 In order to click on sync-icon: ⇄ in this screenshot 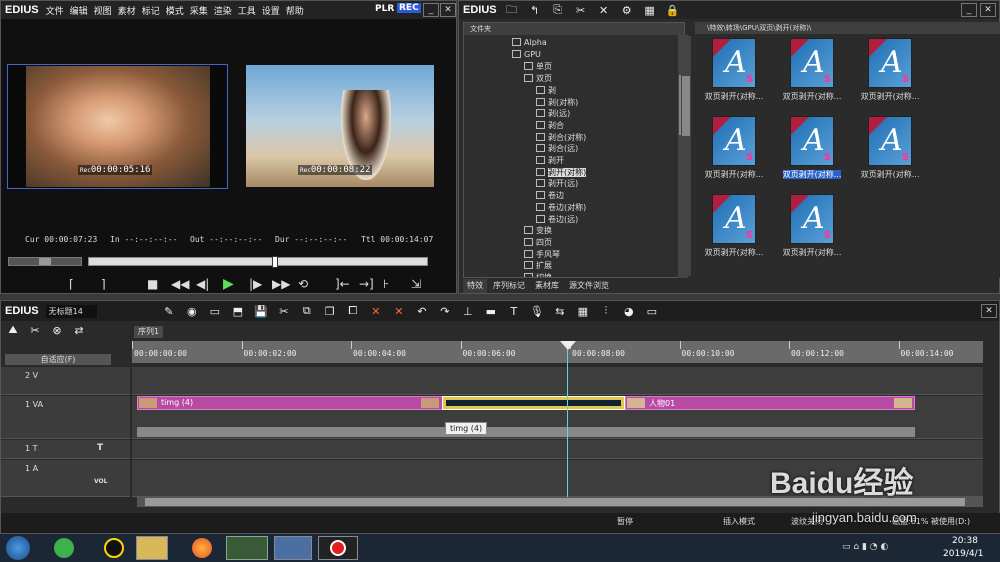, I will do `click(79, 330)`.